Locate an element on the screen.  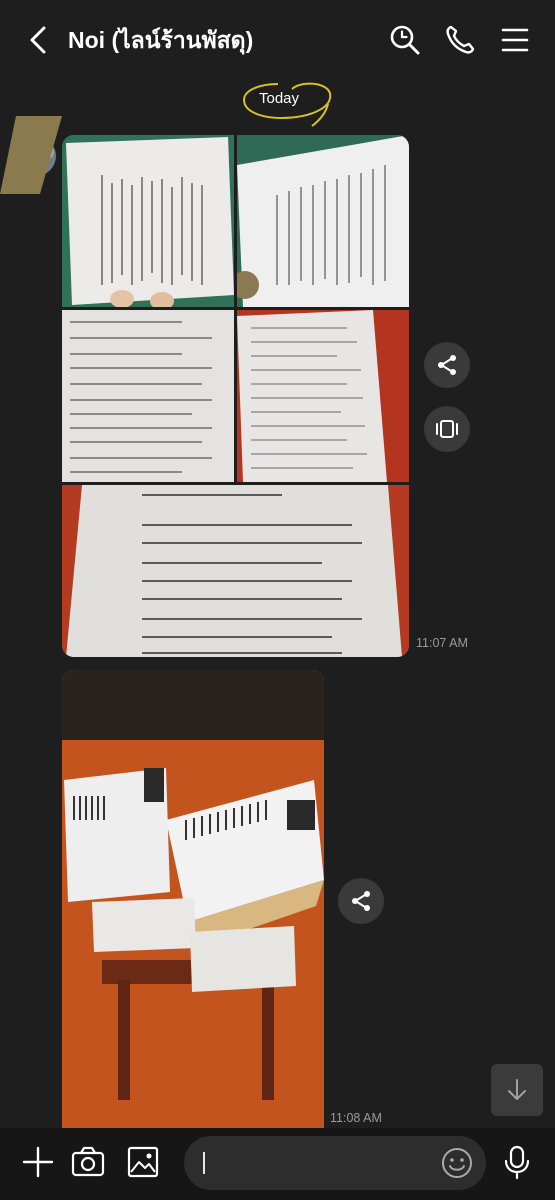
emoji-icon is located at coordinates (457, 1163).